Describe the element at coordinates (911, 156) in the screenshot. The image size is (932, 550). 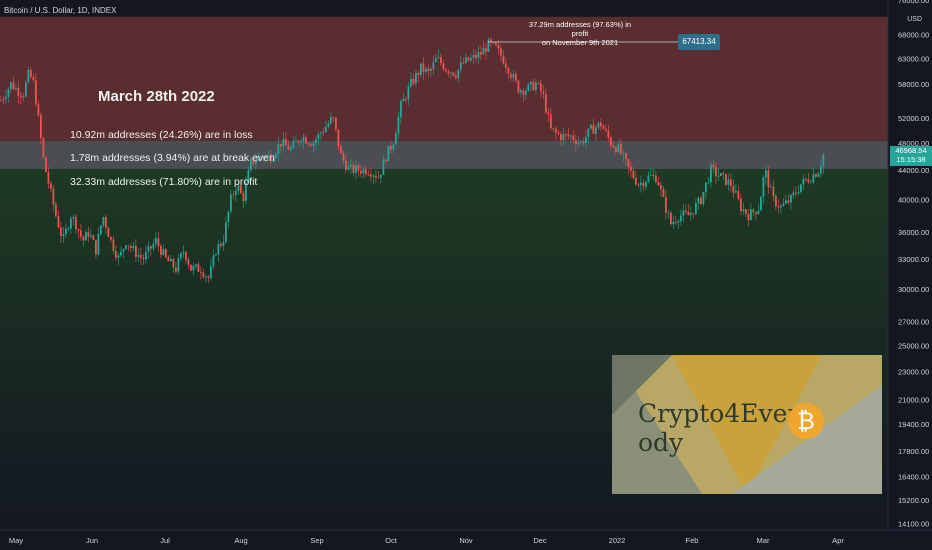
I see `current-price-tag: 46968.54 15:15:38` at that location.